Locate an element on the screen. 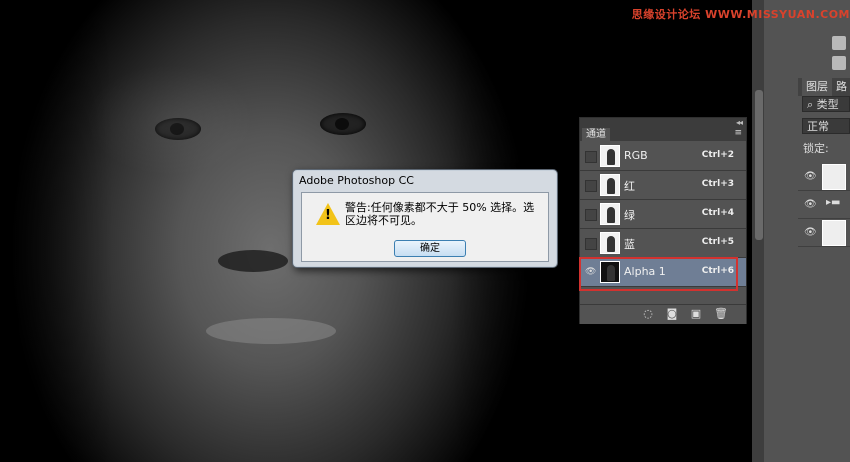 The width and height of the screenshot is (850, 462). tab-paths: 路径 is located at coordinates (841, 94).